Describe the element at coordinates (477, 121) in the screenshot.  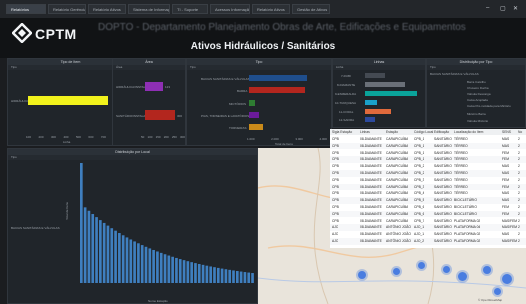
I see `list-item: Válvula Mictório` at that location.